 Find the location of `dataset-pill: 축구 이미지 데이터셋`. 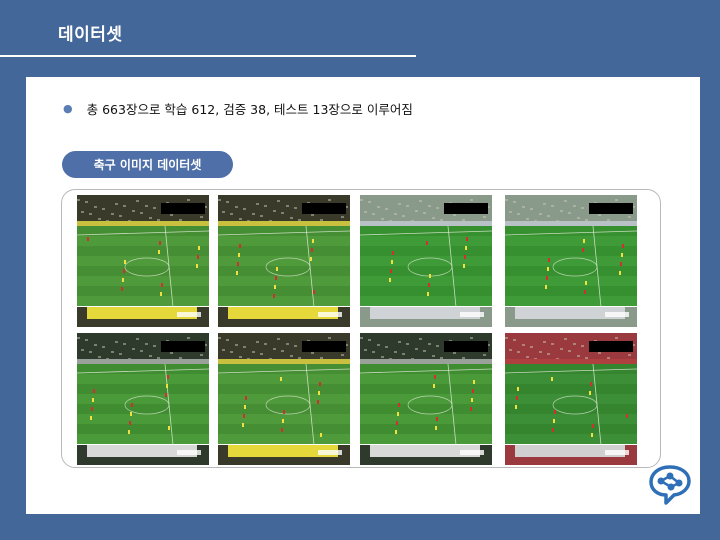

dataset-pill: 축구 이미지 데이터셋 is located at coordinates (147, 164).